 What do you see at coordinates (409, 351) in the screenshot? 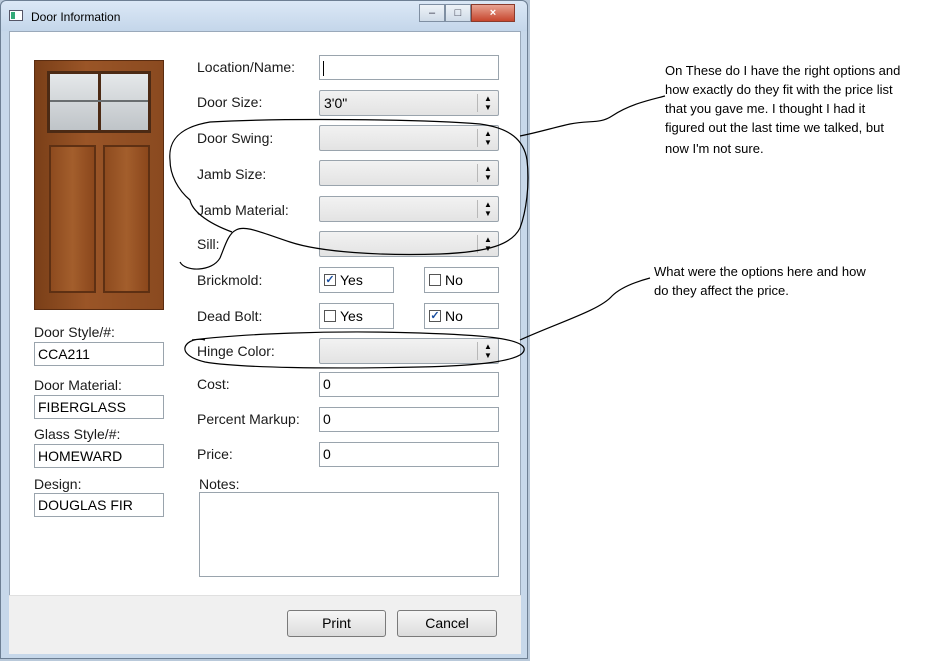
I see `hinge-color-dropdown: ▲ ▼` at bounding box center [409, 351].